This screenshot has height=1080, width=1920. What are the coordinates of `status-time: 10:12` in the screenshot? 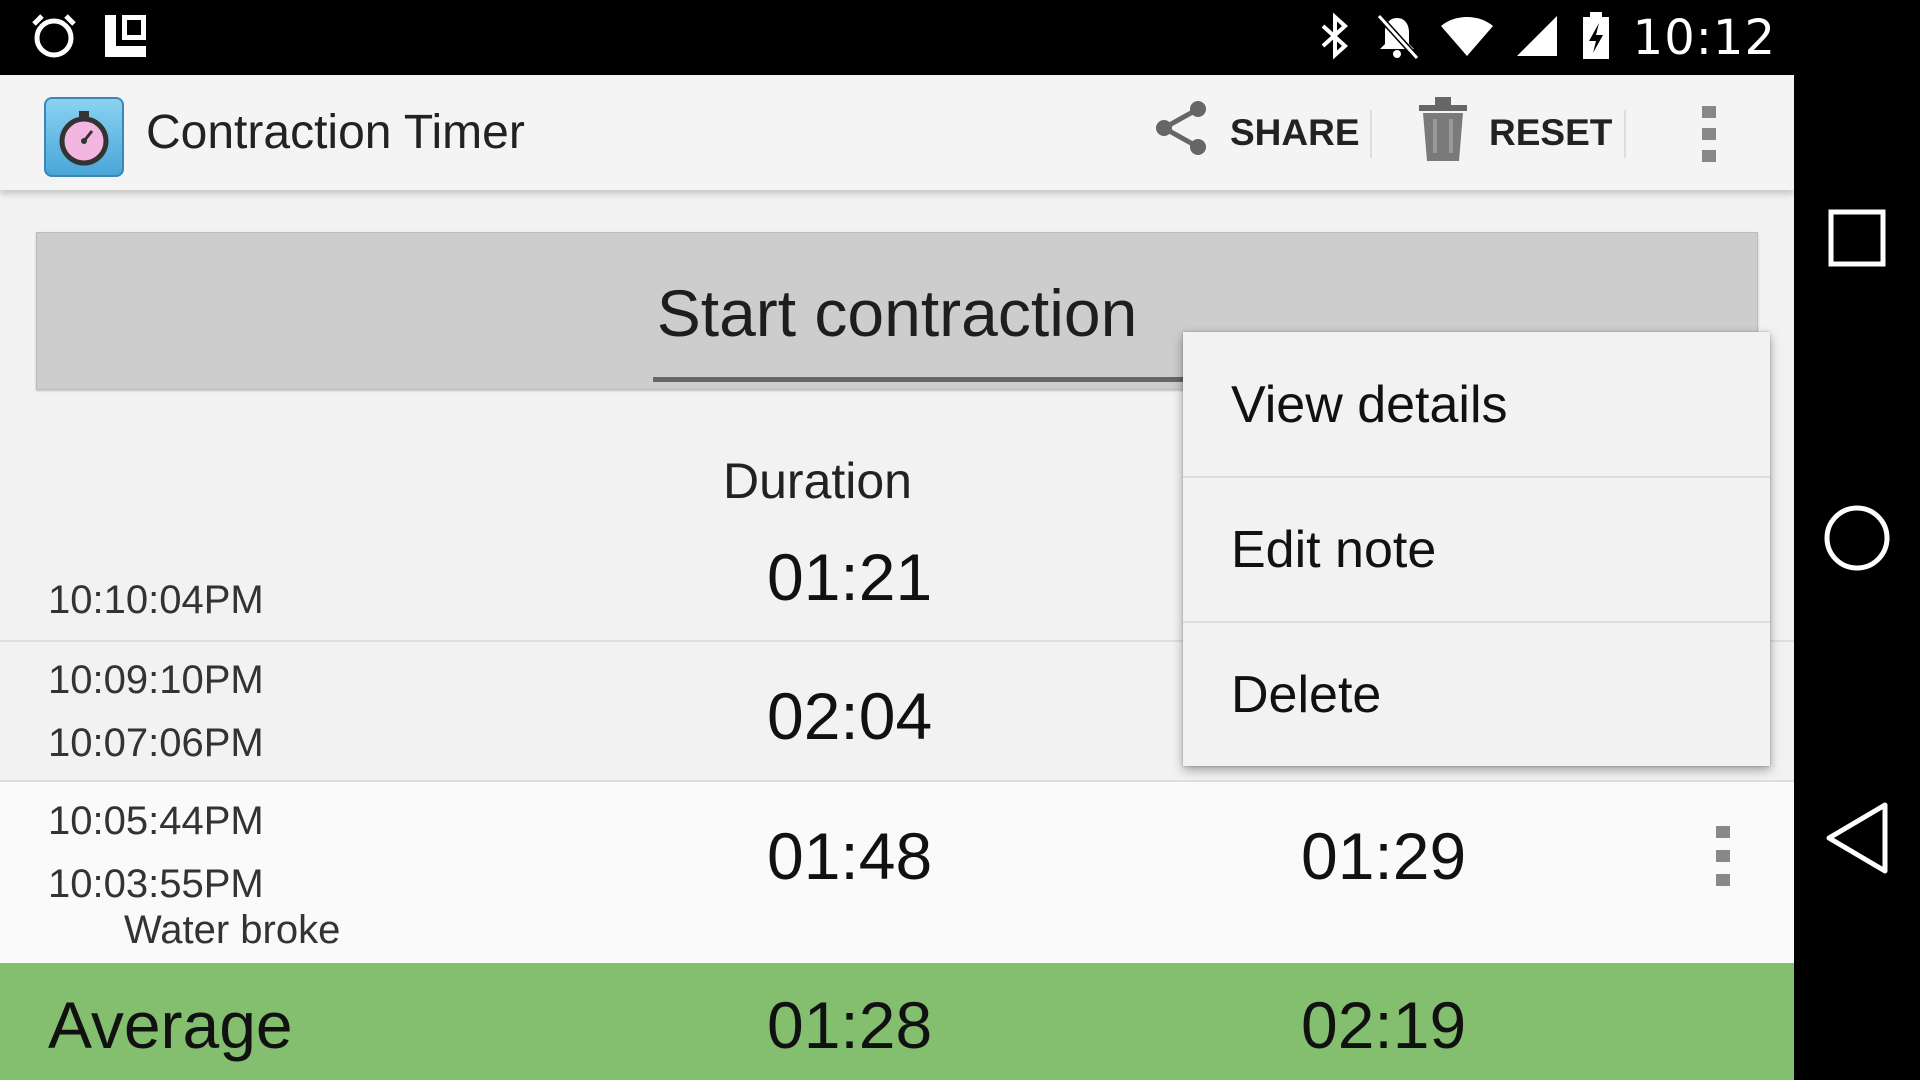 It's located at (1704, 38).